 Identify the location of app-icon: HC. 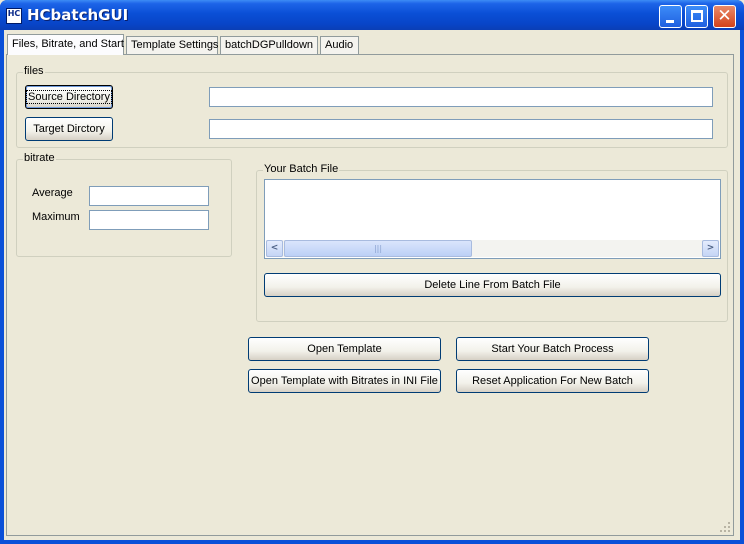
(14, 16).